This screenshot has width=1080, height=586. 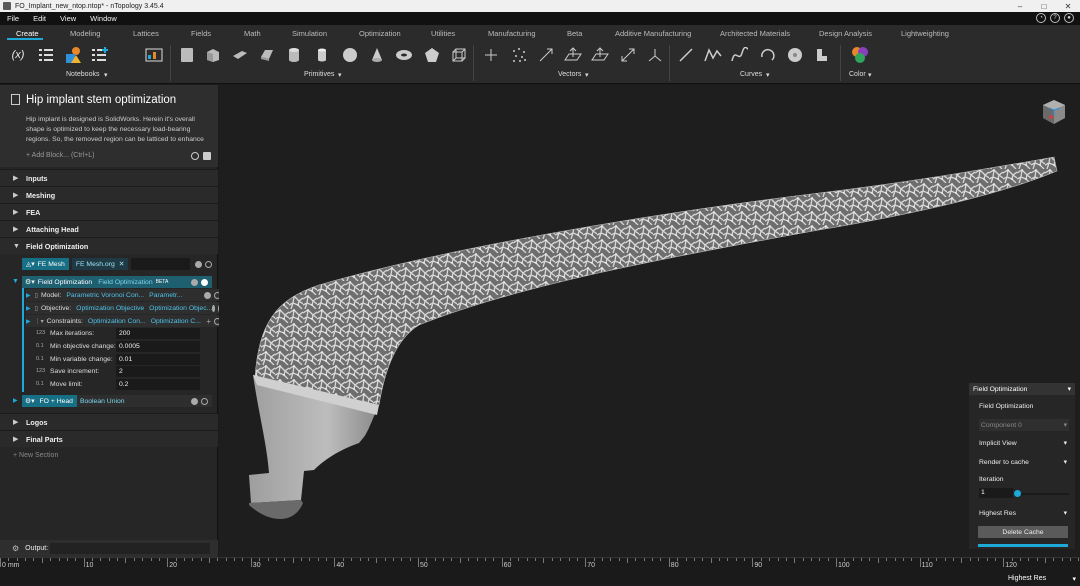 I want to click on point-icon, so click(x=491, y=55).